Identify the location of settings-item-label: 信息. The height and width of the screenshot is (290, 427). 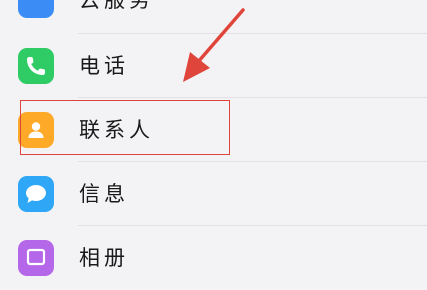
(104, 194).